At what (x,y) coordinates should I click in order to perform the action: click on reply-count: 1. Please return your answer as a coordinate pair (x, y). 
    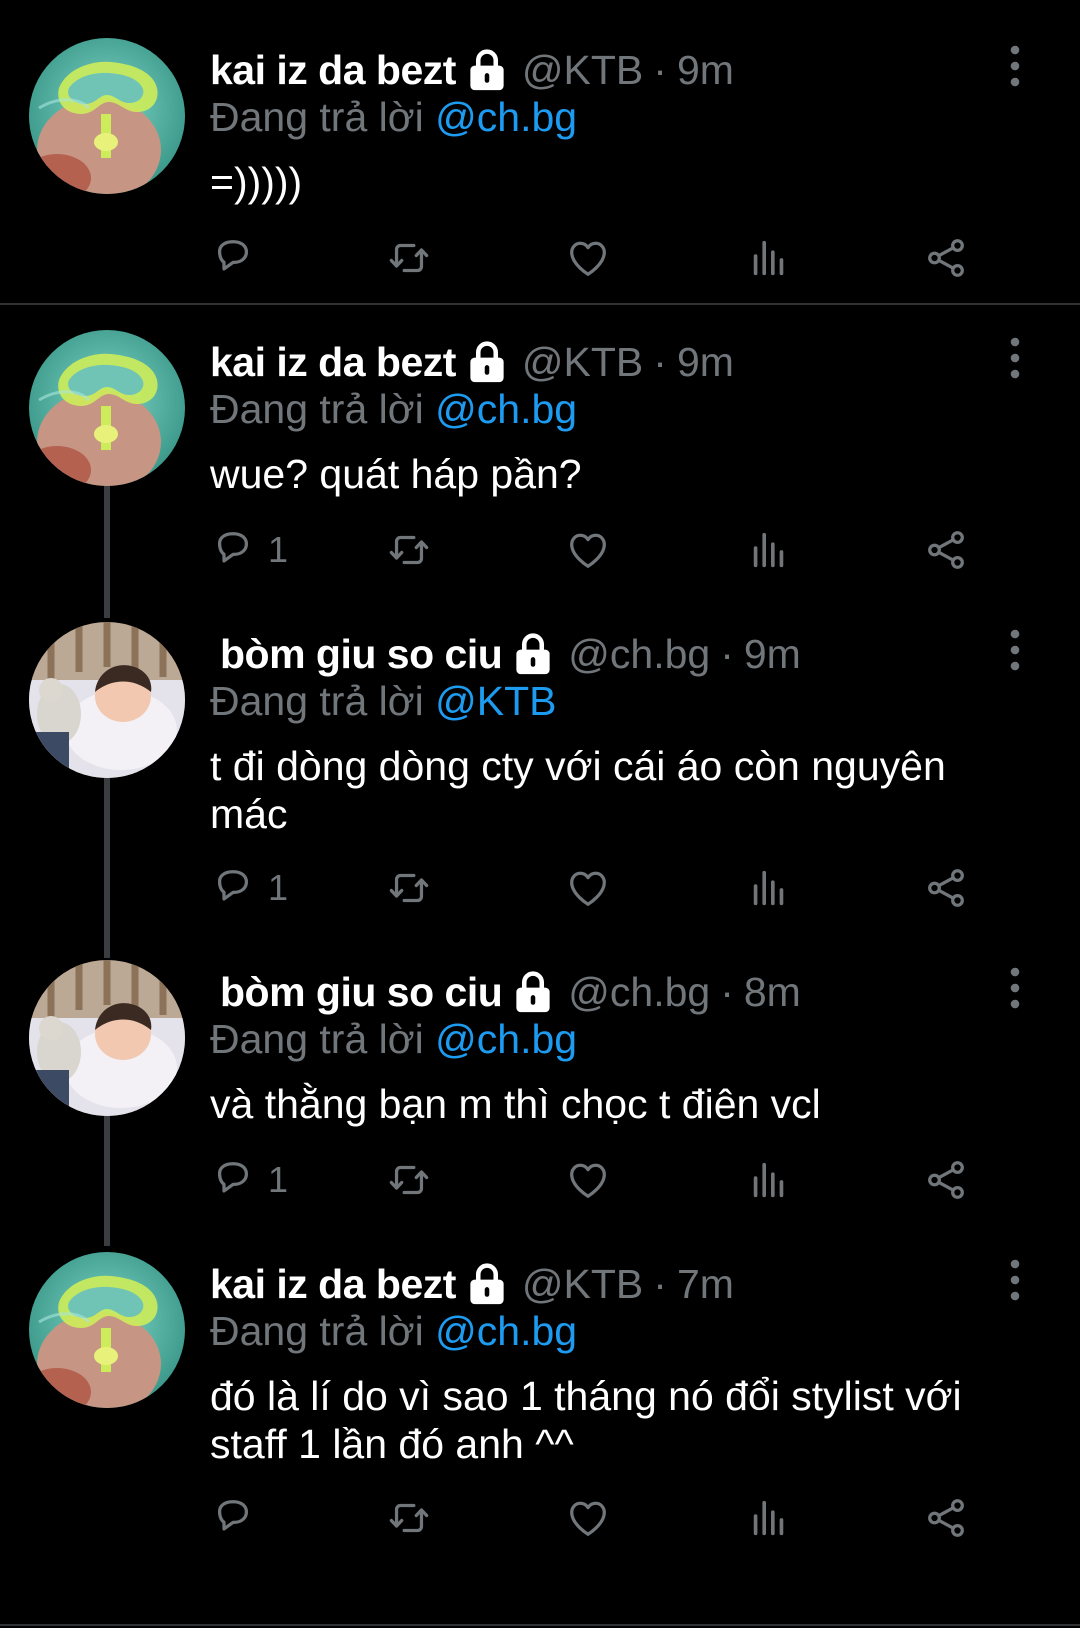
    Looking at the image, I should click on (278, 549).